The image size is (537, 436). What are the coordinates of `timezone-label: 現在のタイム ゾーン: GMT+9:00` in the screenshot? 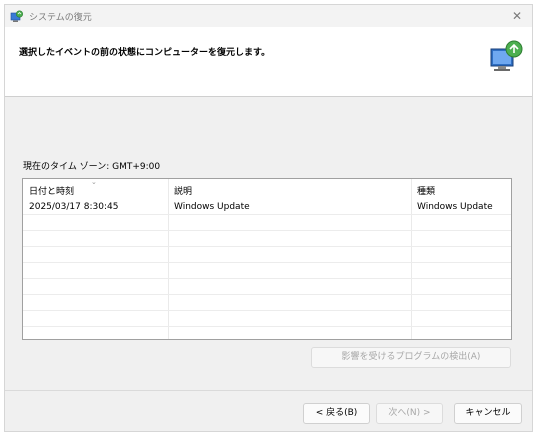 It's located at (92, 167).